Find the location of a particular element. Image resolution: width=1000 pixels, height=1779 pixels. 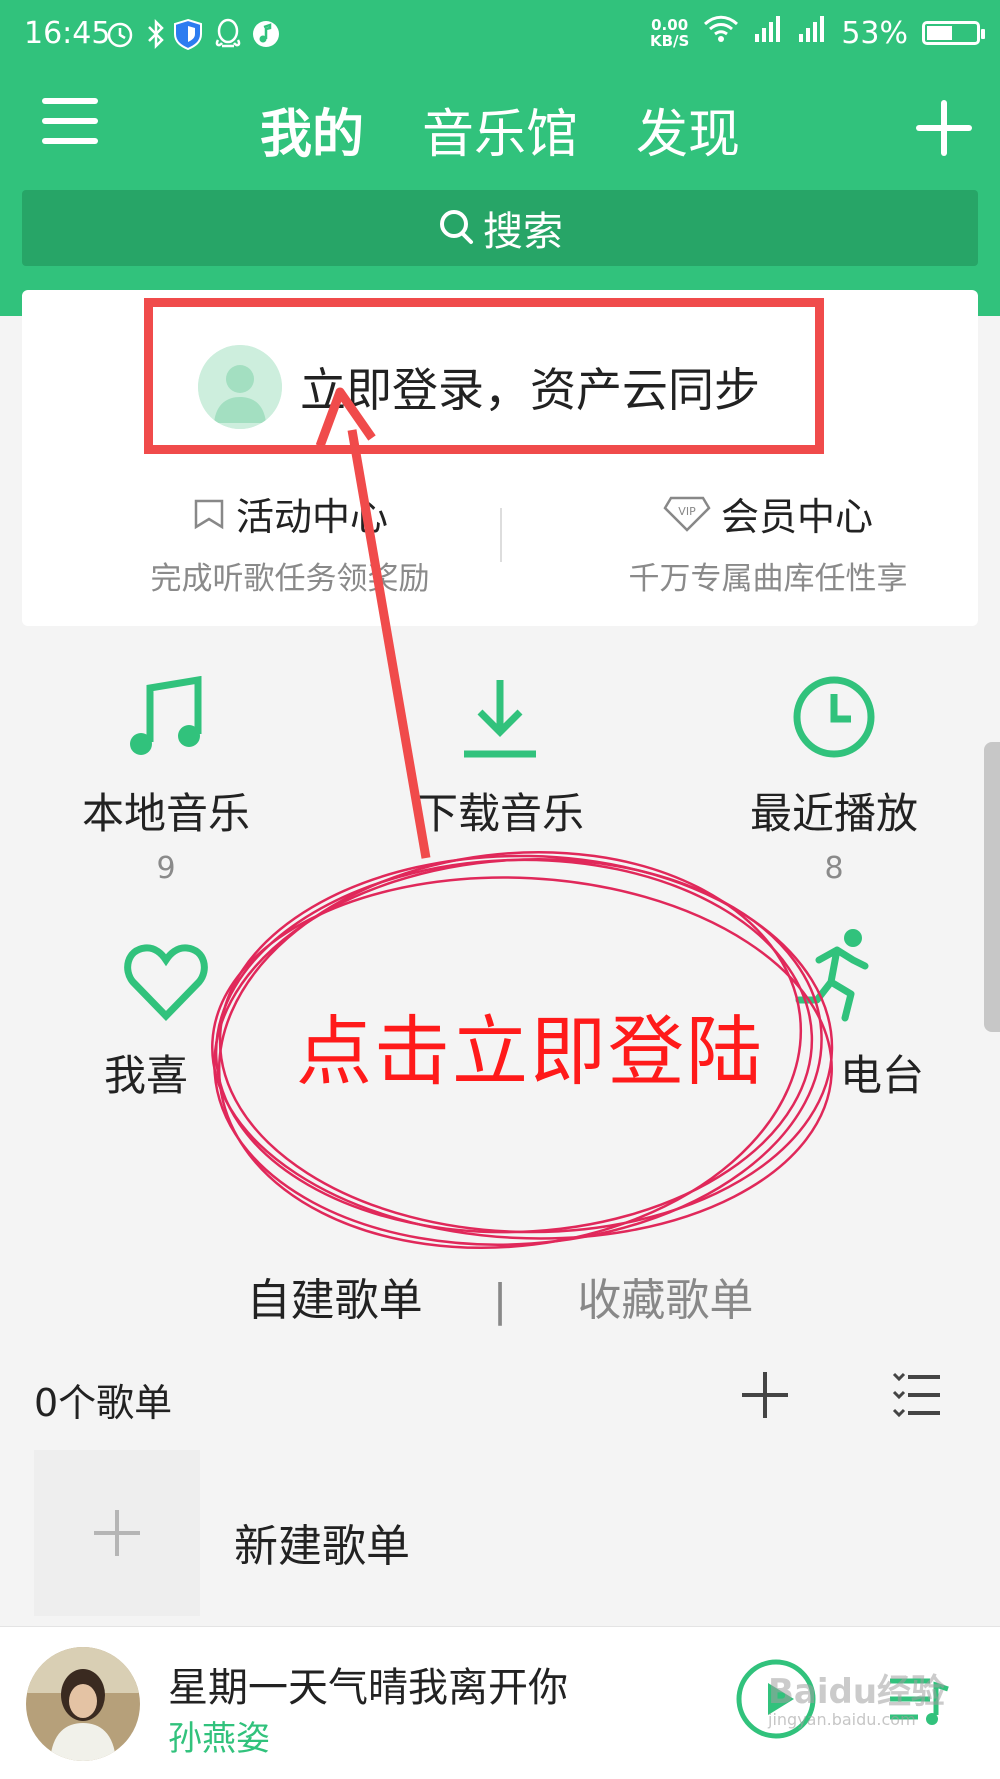

local-music-count: 9 is located at coordinates (166, 868).